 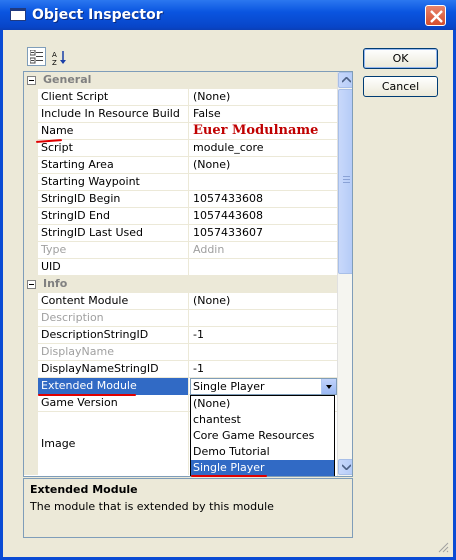 I want to click on property-value: 1057433607, so click(x=263, y=233).